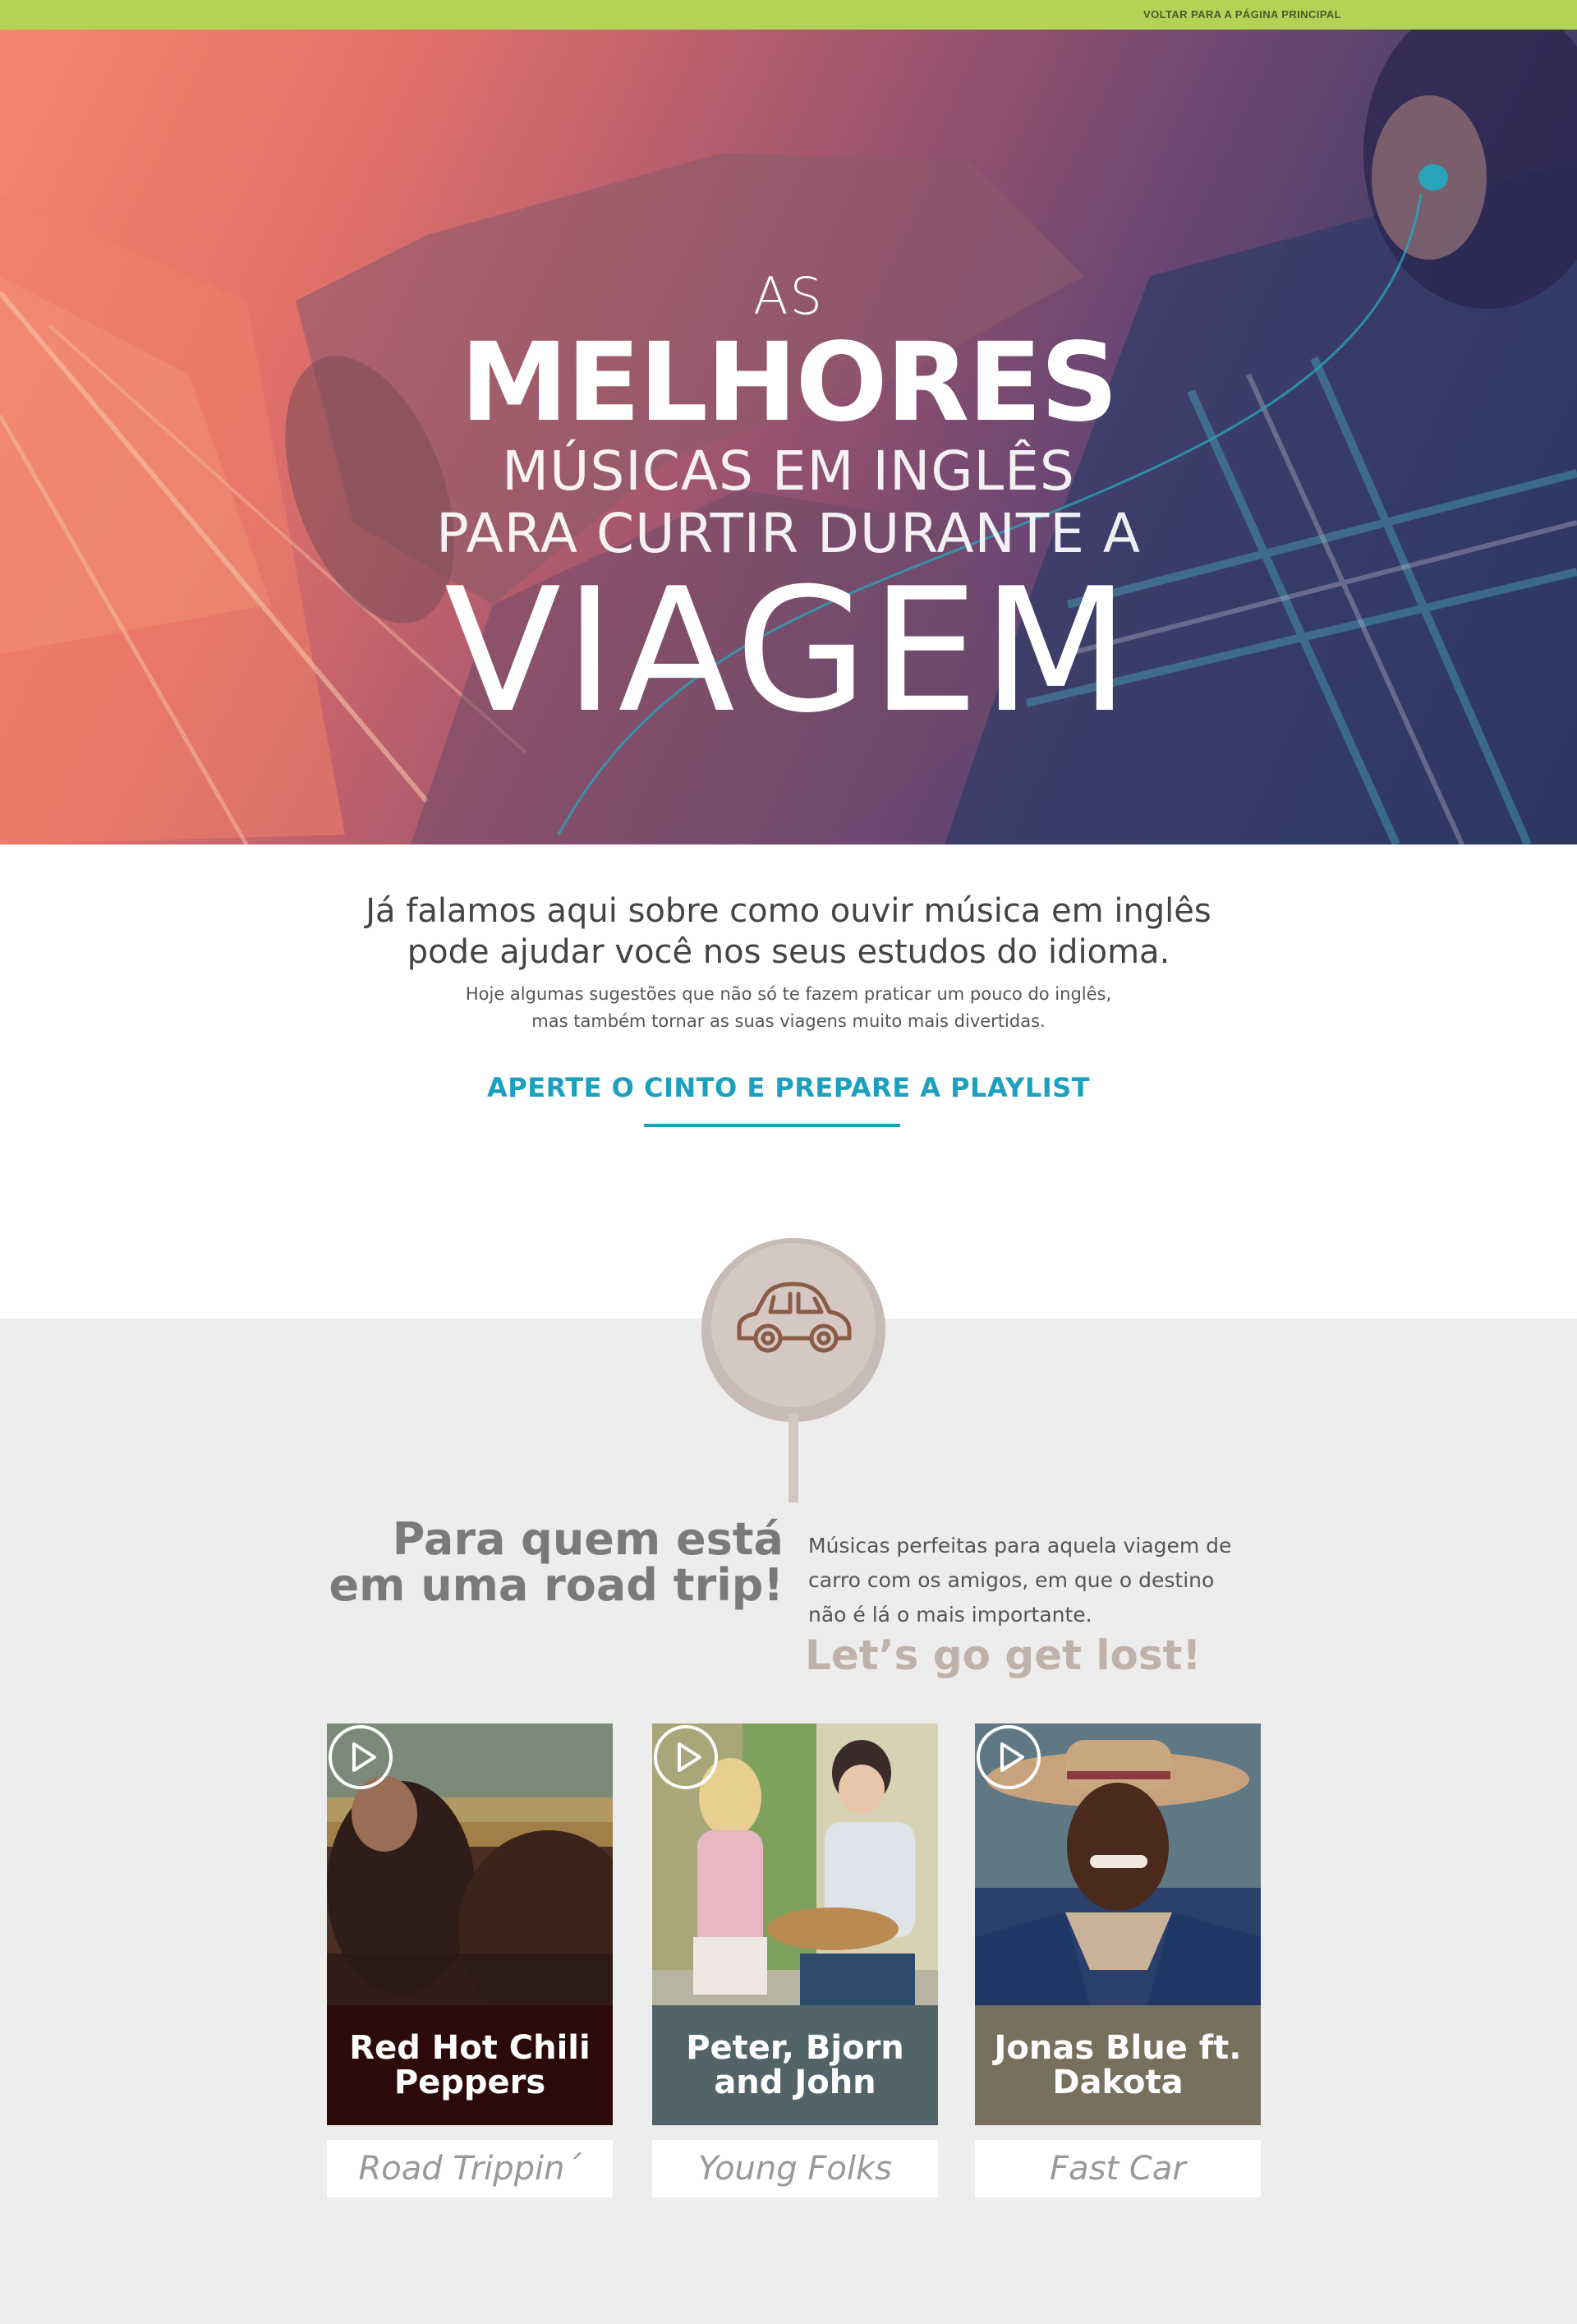 This screenshot has width=1577, height=2324. Describe the element at coordinates (795, 2048) in the screenshot. I see `artist-name-line-1: Peter, Bjorn` at that location.